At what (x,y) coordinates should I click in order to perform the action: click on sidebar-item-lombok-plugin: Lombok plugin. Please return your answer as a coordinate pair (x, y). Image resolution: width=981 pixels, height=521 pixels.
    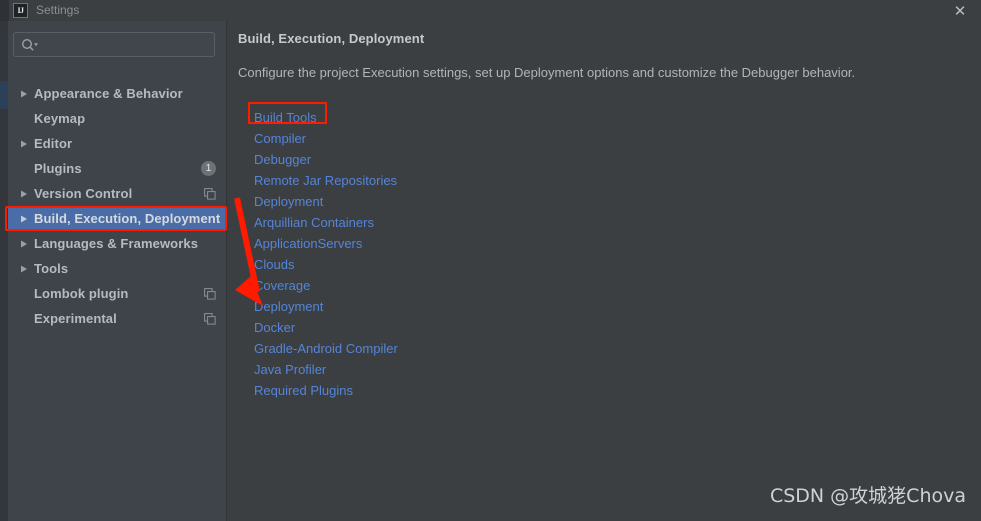
    Looking at the image, I should click on (117, 293).